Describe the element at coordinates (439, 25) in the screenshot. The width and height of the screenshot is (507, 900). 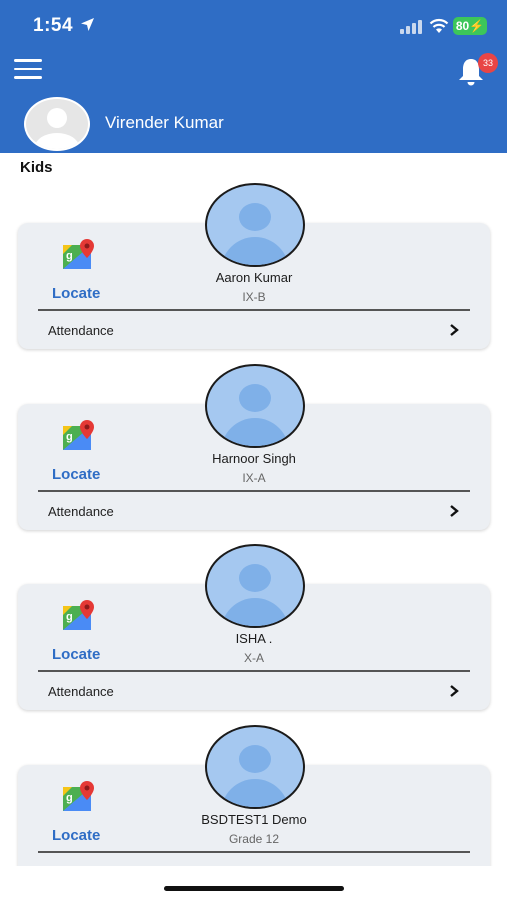
I see `wifi-icon` at that location.